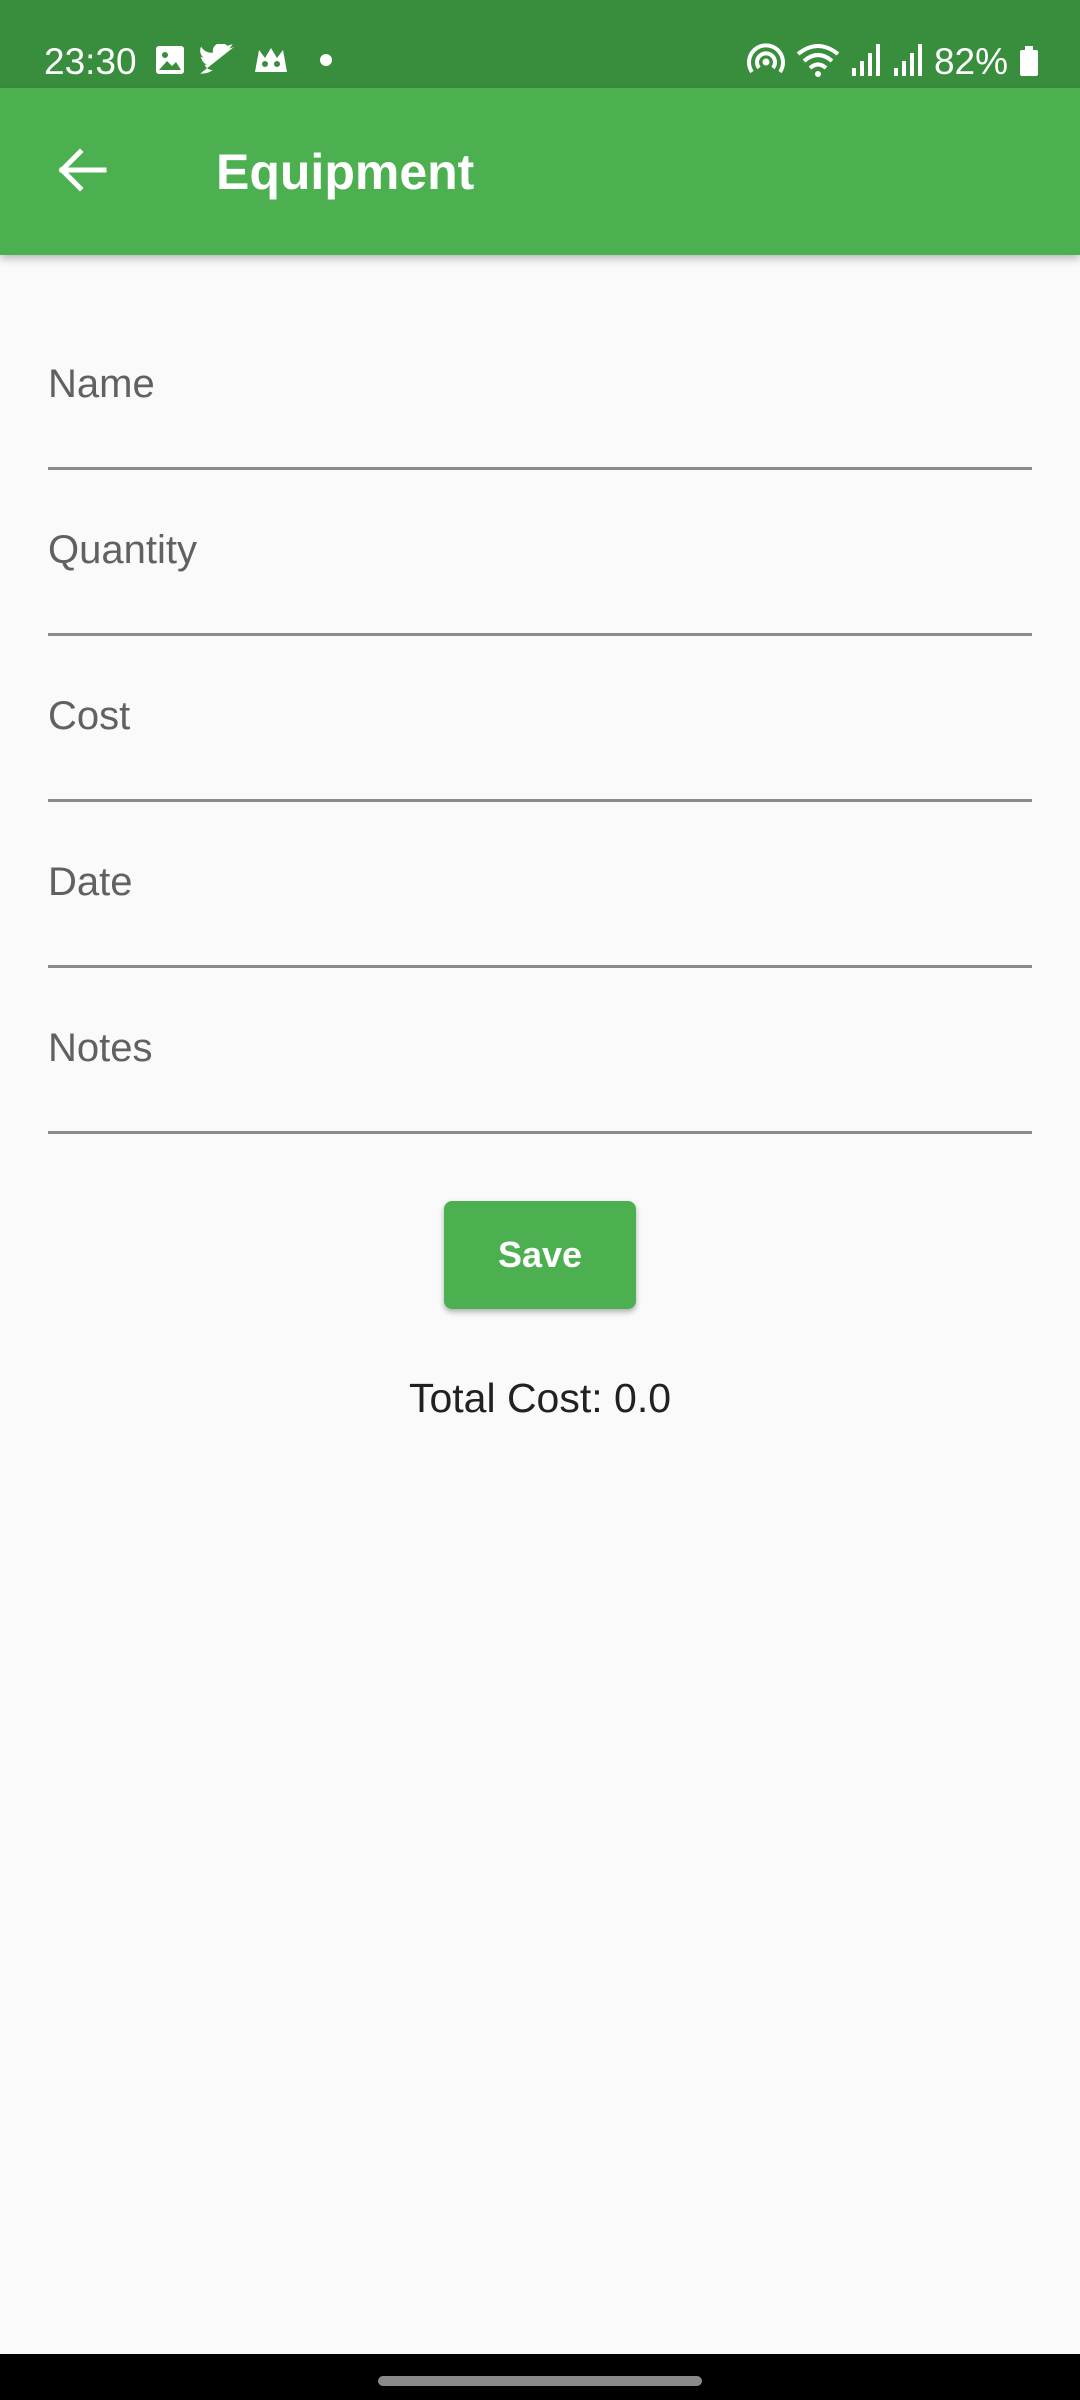 This screenshot has width=1080, height=2400. I want to click on wifi-icon, so click(818, 62).